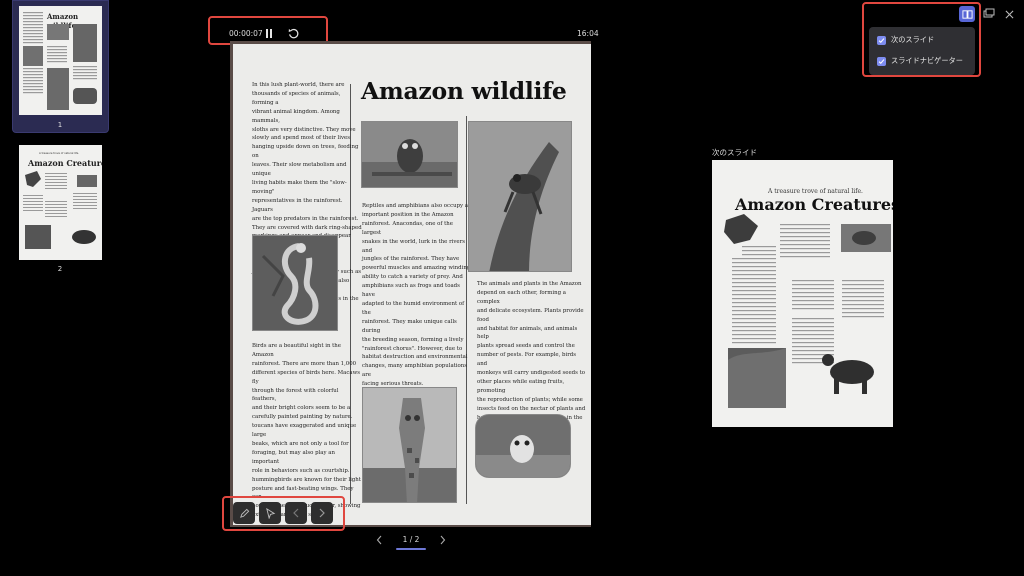 Image resolution: width=1024 pixels, height=576 pixels. I want to click on thumbnail-slide-1: Amazon wildlife, so click(60, 60).